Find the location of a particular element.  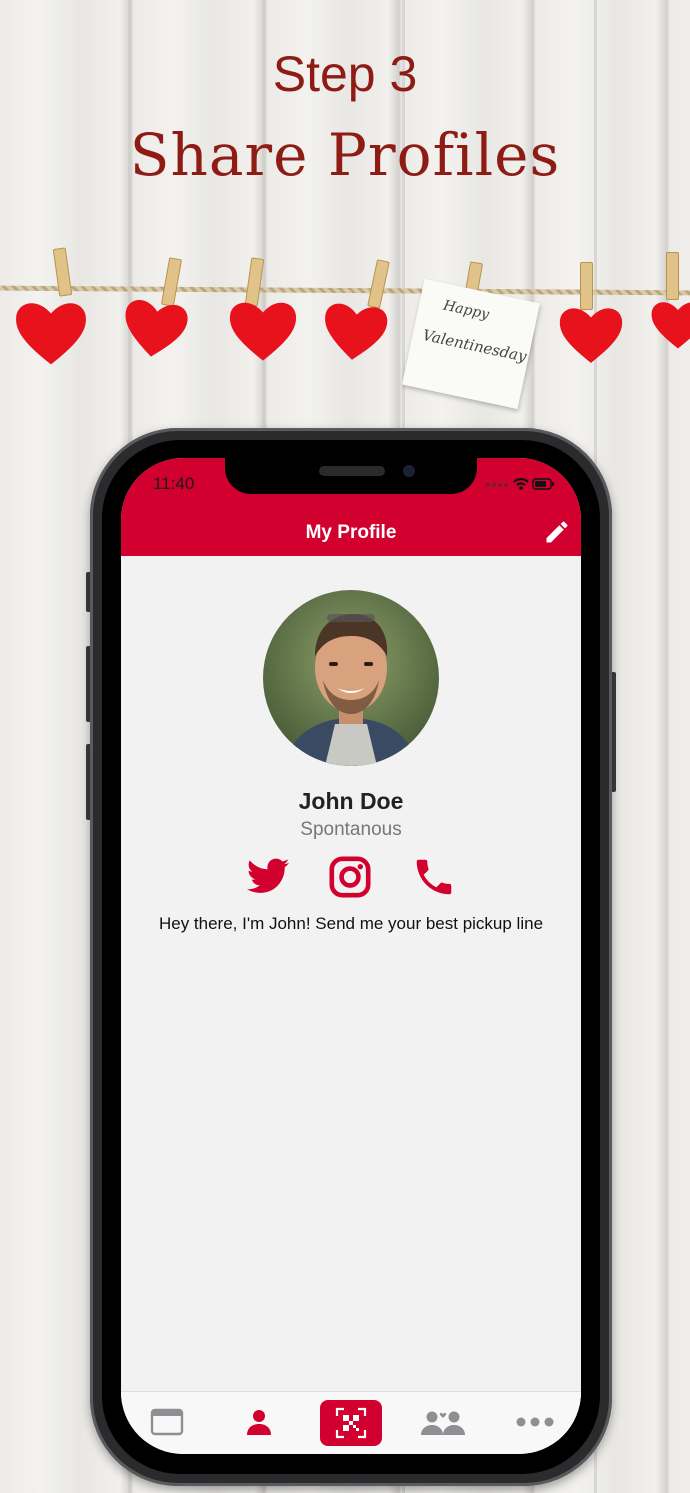

more-dots-icon is located at coordinates (535, 1422).